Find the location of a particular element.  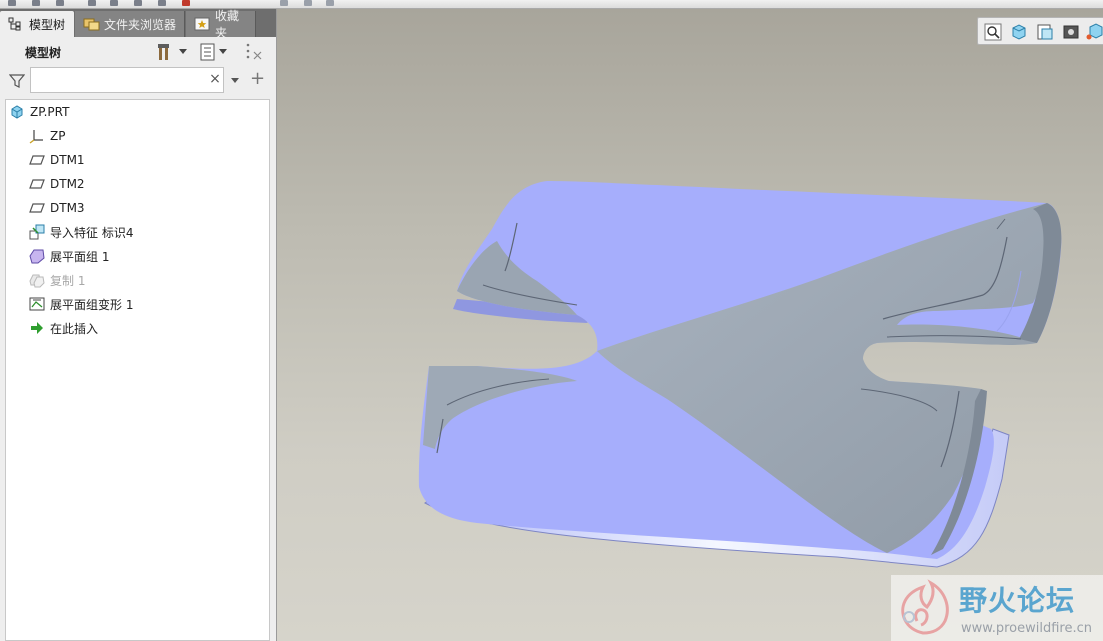

datum-display-icon is located at coordinates (1094, 32).